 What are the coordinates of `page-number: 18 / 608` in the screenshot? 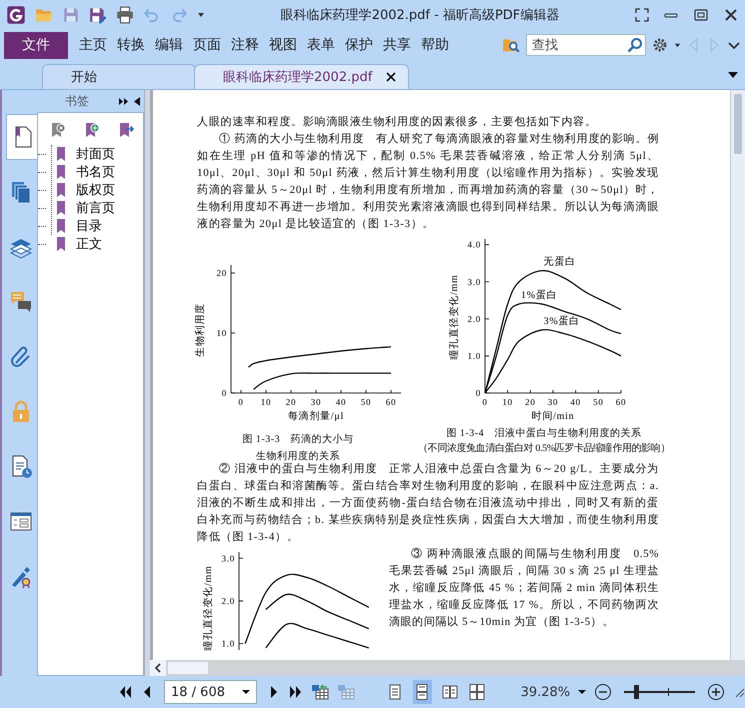 It's located at (198, 692).